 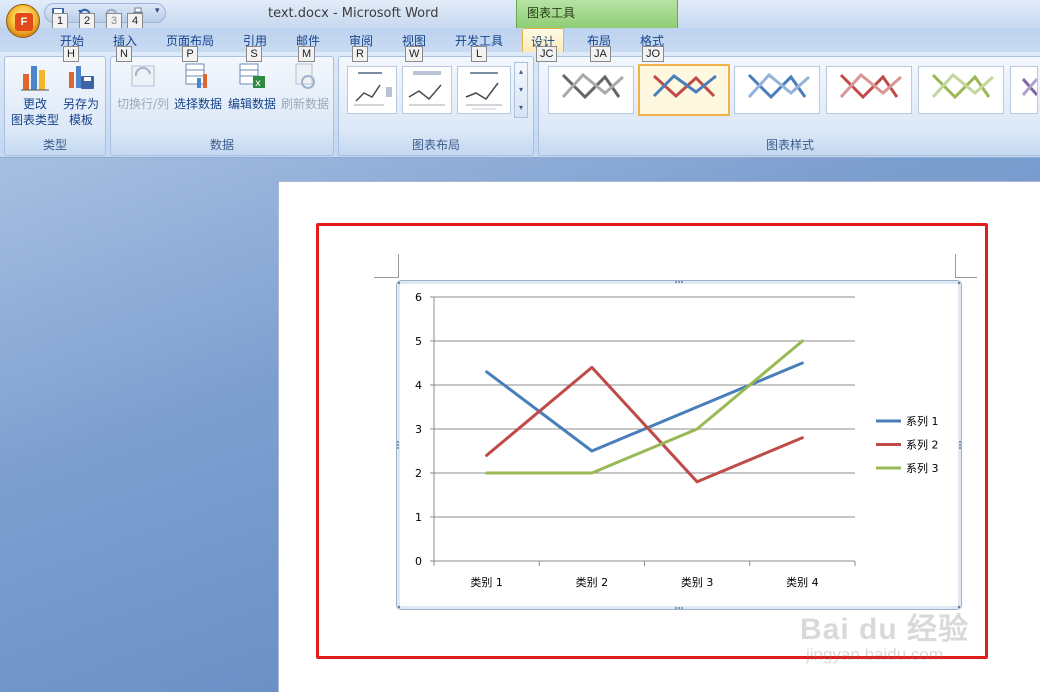 I want to click on svg-text: x, so click(x=258, y=83).